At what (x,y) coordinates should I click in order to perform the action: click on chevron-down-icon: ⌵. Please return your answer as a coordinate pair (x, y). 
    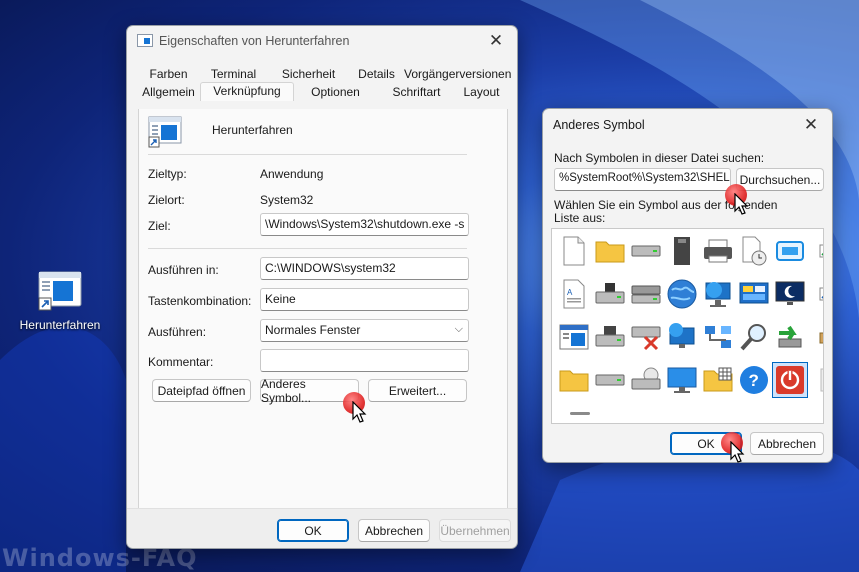
    Looking at the image, I should click on (458, 329).